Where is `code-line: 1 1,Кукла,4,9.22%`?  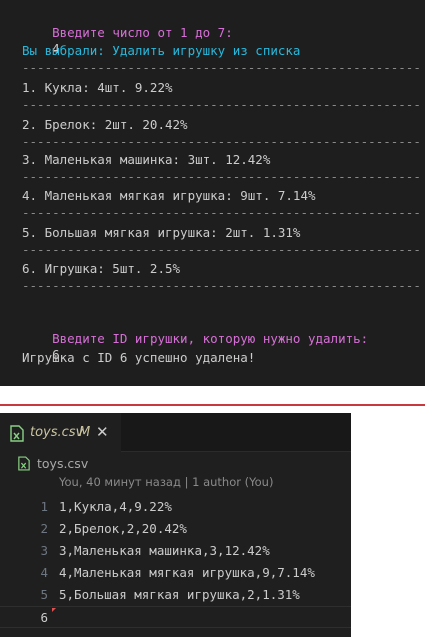 code-line: 1 1,Кукла,4,9.22% is located at coordinates (175, 507).